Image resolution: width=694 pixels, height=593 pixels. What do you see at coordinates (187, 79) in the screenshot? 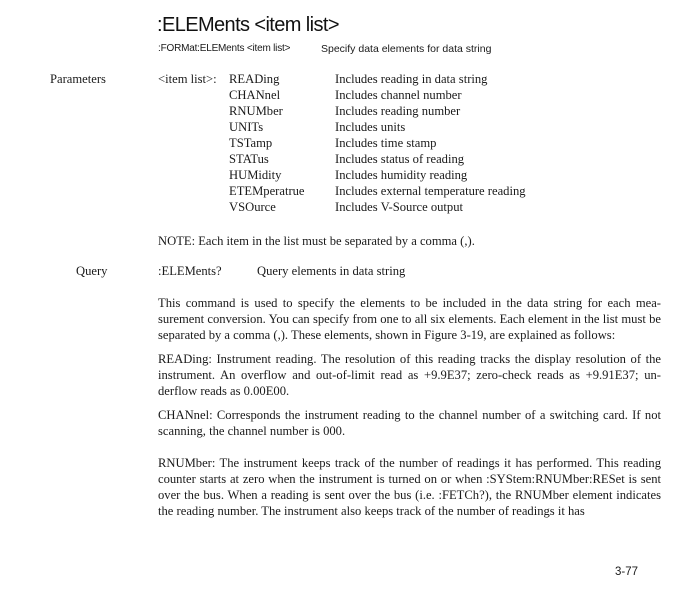
I see `item-list-label: <item list>:` at bounding box center [187, 79].